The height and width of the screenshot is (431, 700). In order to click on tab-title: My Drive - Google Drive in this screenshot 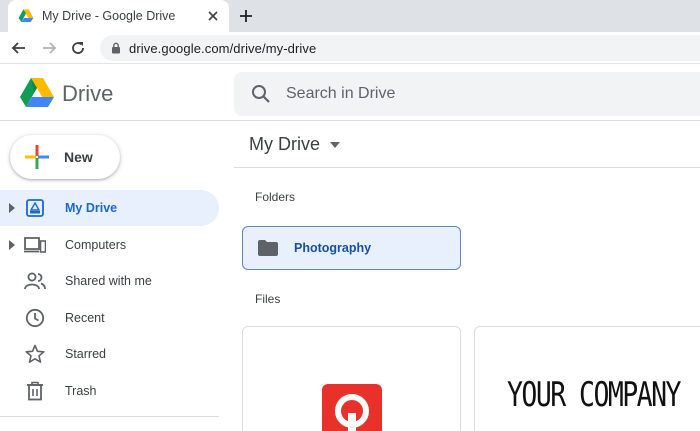, I will do `click(109, 16)`.